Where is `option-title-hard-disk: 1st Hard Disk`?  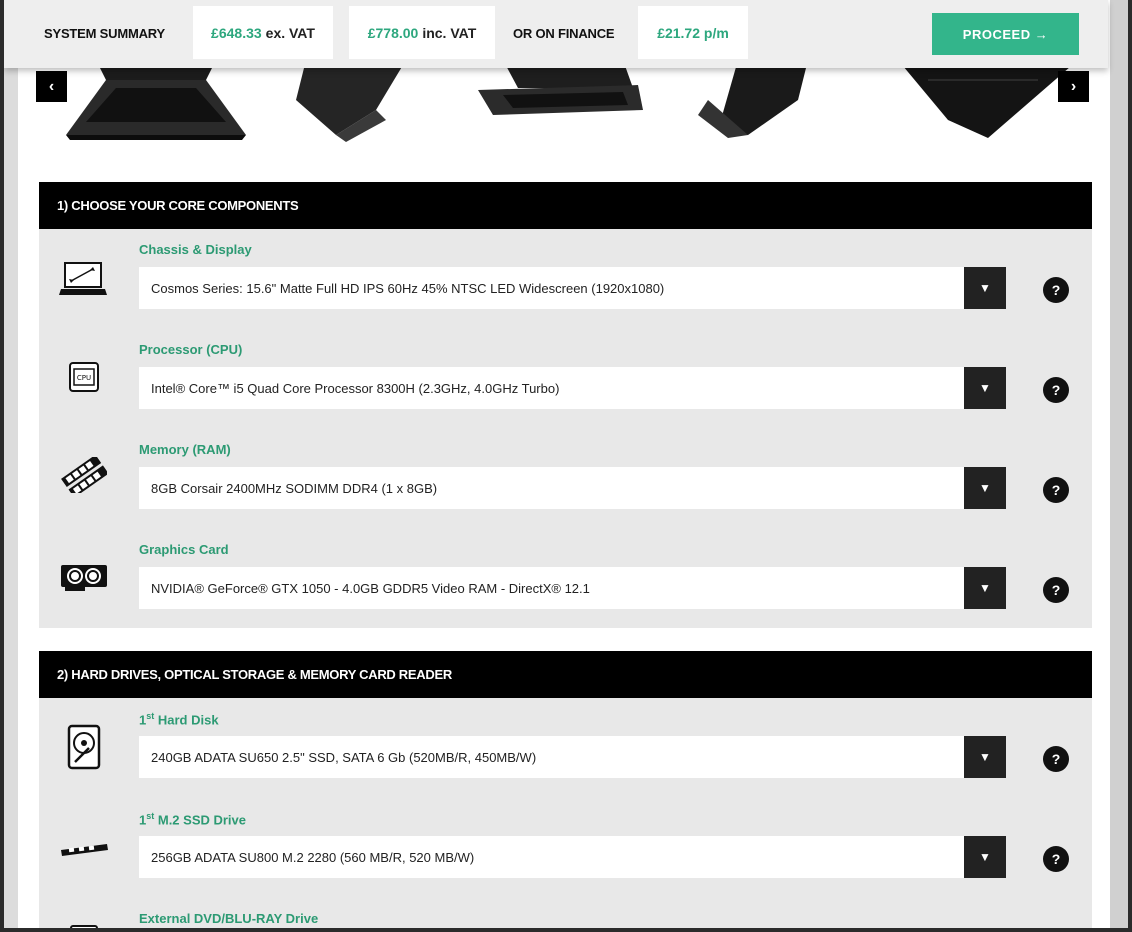 option-title-hard-disk: 1st Hard Disk is located at coordinates (179, 719).